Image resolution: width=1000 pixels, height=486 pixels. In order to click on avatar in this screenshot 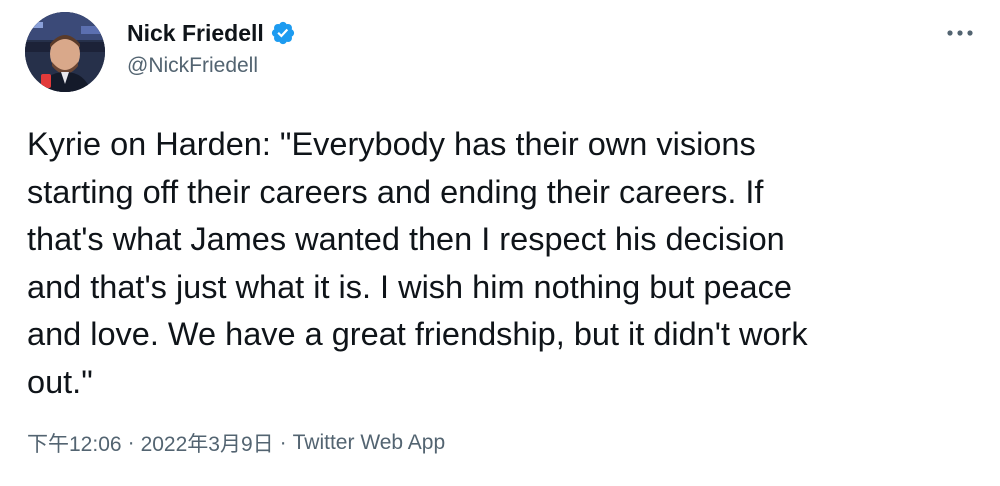, I will do `click(65, 52)`.